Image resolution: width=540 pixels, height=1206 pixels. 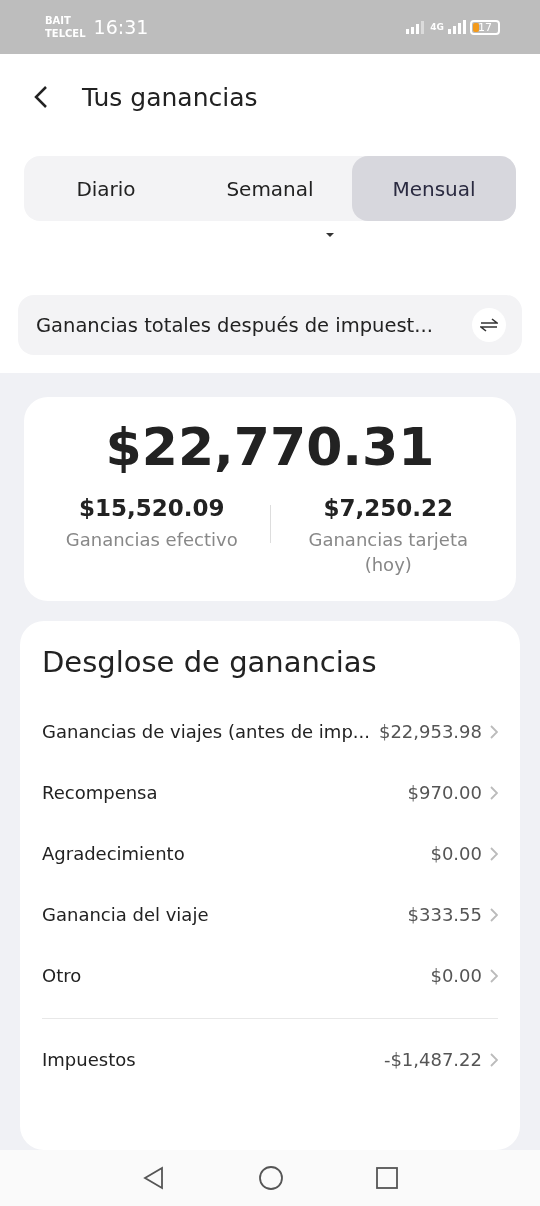 What do you see at coordinates (270, 447) in the screenshot?
I see `total-amount: $22,770.31` at bounding box center [270, 447].